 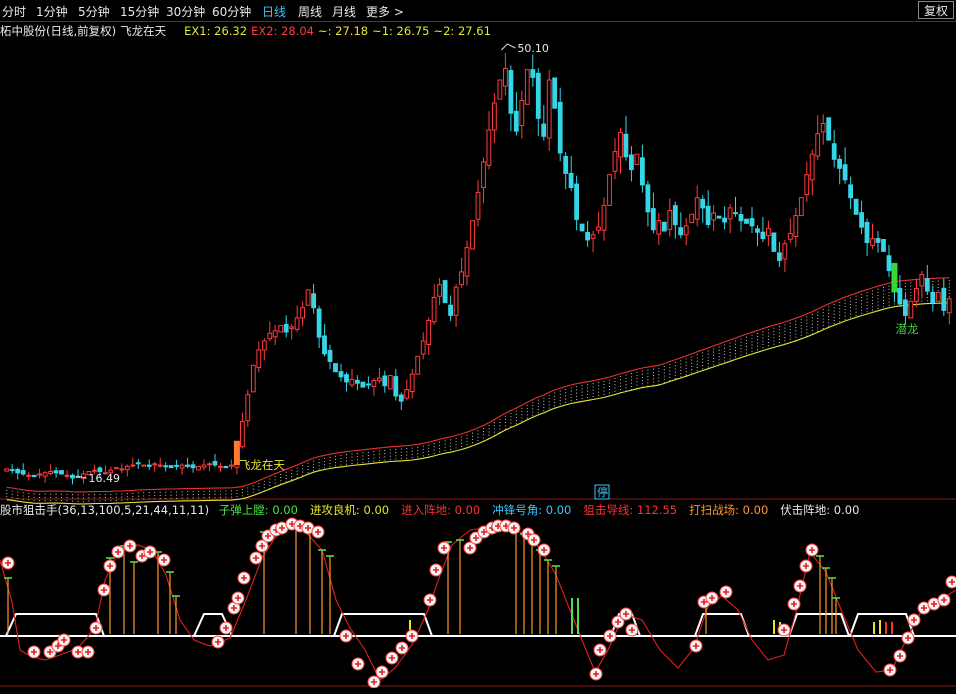 I want to click on period-tab-1: 1分钟, so click(x=52, y=11).